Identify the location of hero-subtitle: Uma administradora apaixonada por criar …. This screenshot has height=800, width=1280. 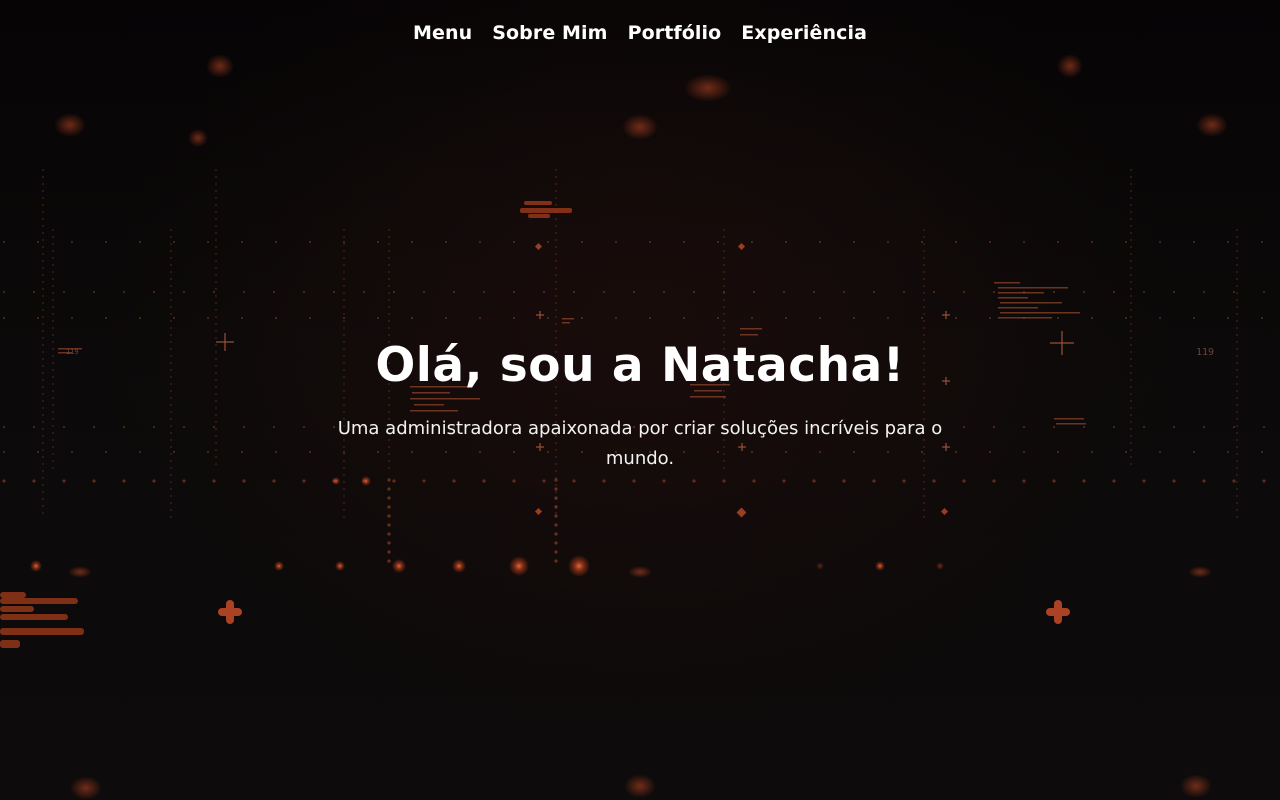
(640, 443).